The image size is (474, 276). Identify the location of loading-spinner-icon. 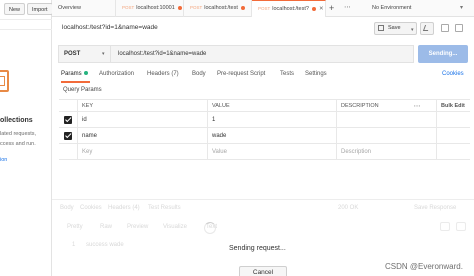
(210, 228).